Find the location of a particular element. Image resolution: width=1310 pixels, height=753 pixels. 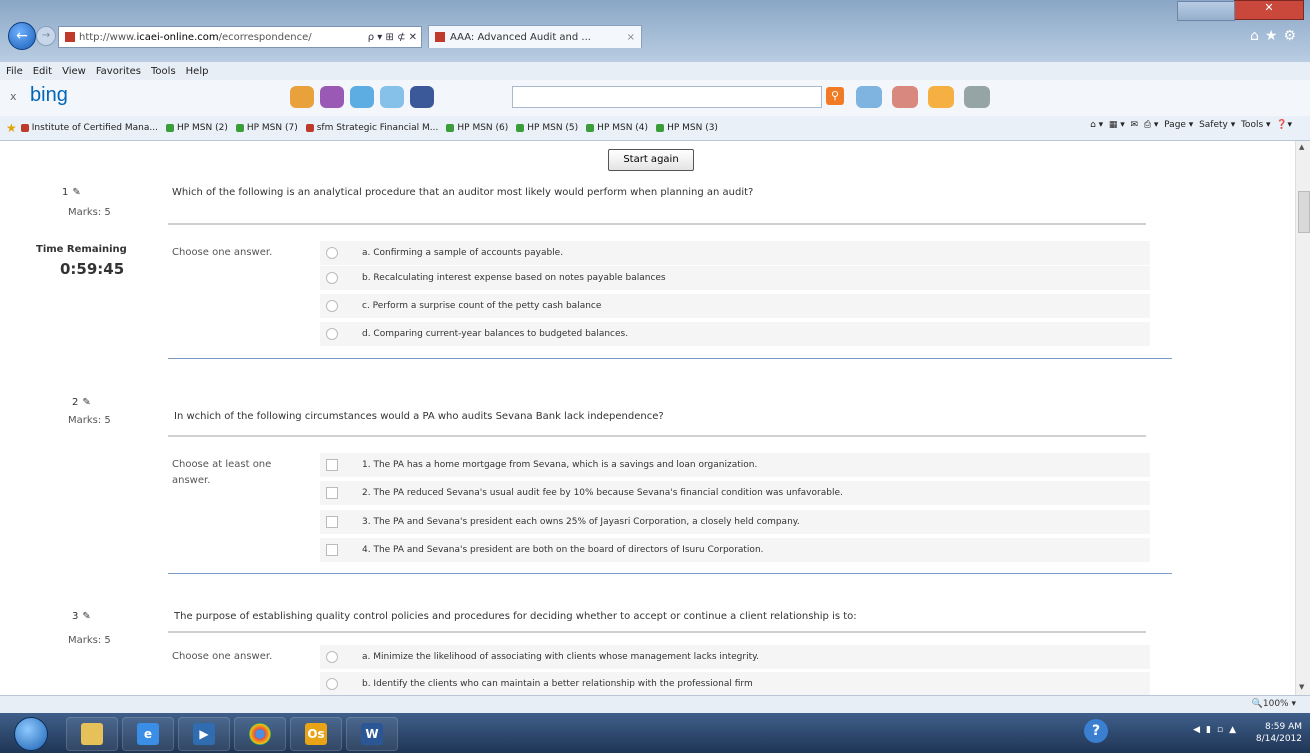

start-again-button: Start again is located at coordinates (651, 160).